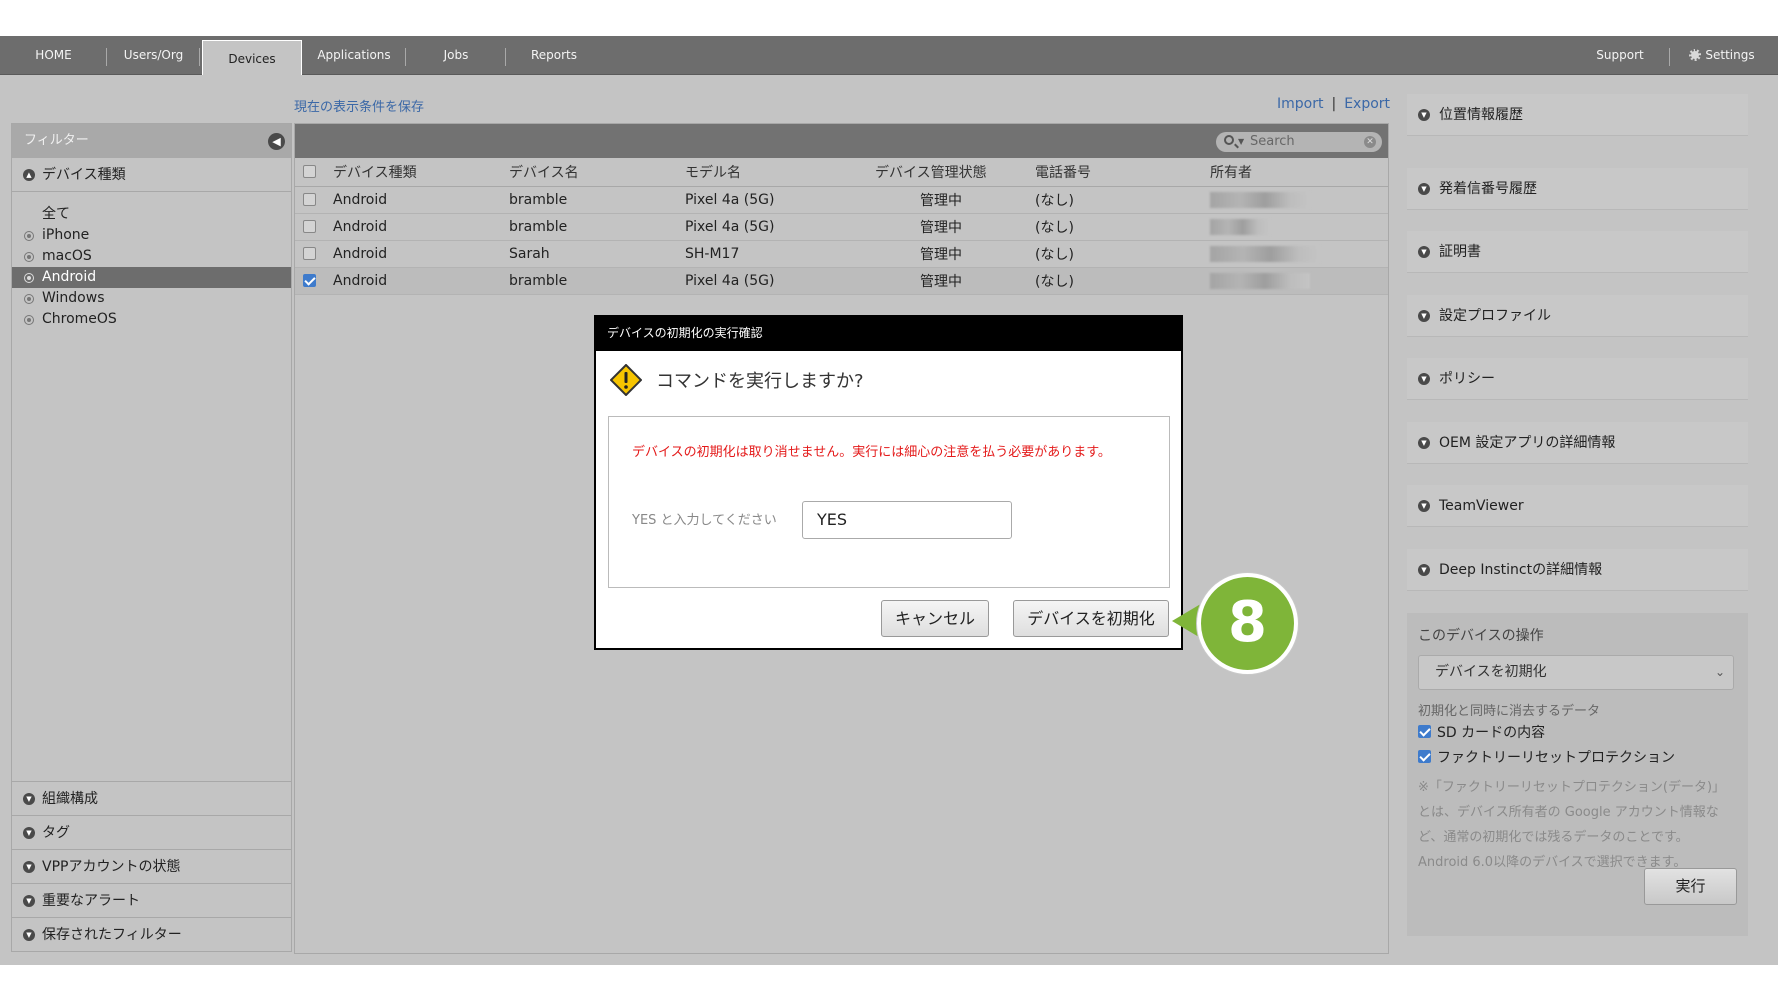  What do you see at coordinates (955, 172) in the screenshot?
I see `column-header: デバイス管理状態` at bounding box center [955, 172].